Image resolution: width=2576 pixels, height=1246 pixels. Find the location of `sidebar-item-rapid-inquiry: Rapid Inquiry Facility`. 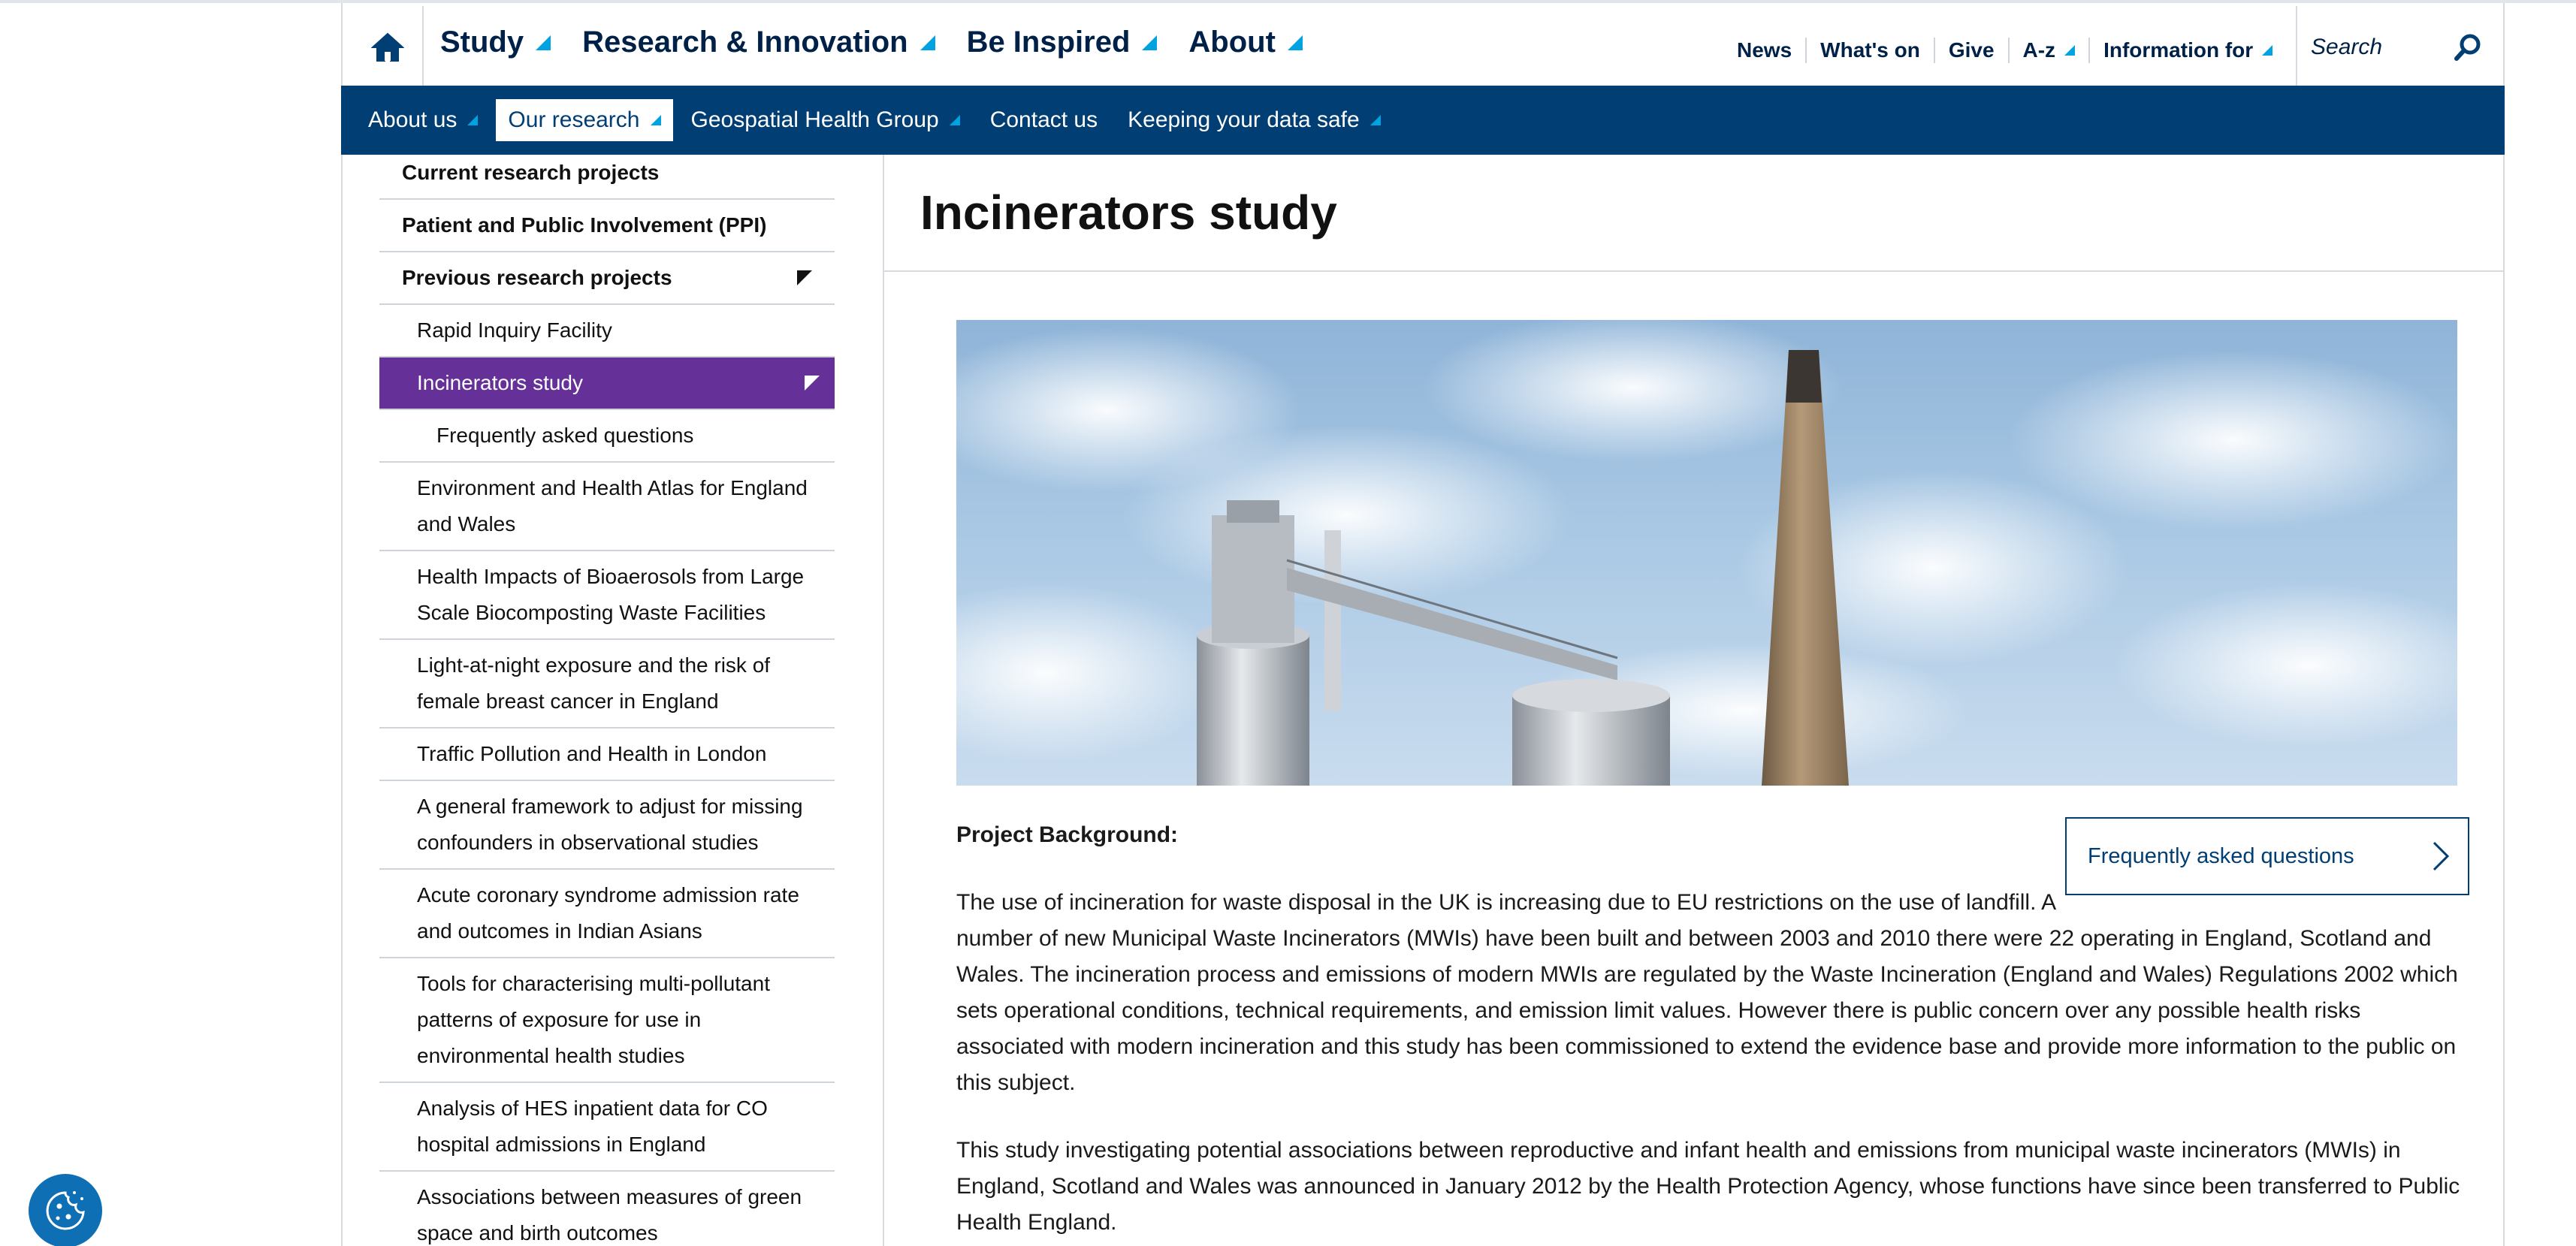

sidebar-item-rapid-inquiry: Rapid Inquiry Facility is located at coordinates (607, 332).